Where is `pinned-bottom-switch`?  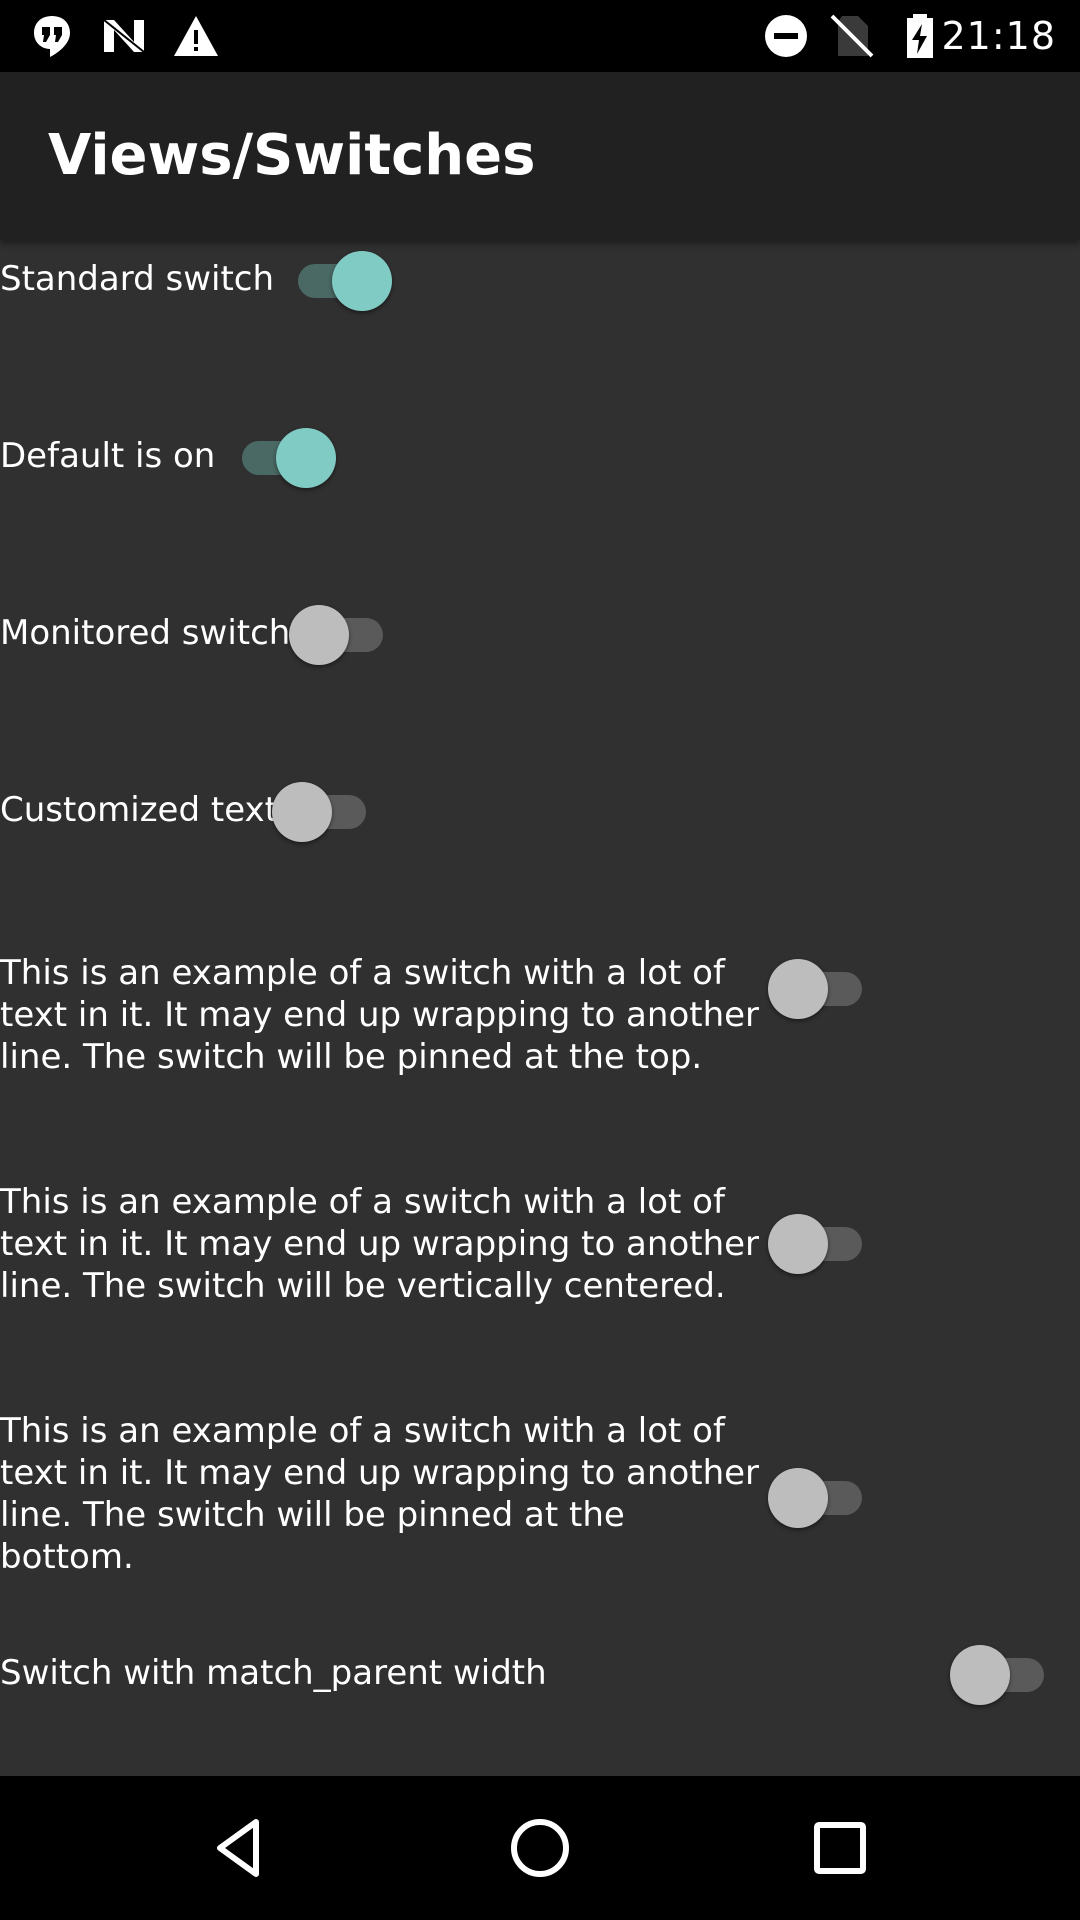
pinned-bottom-switch is located at coordinates (818, 1497).